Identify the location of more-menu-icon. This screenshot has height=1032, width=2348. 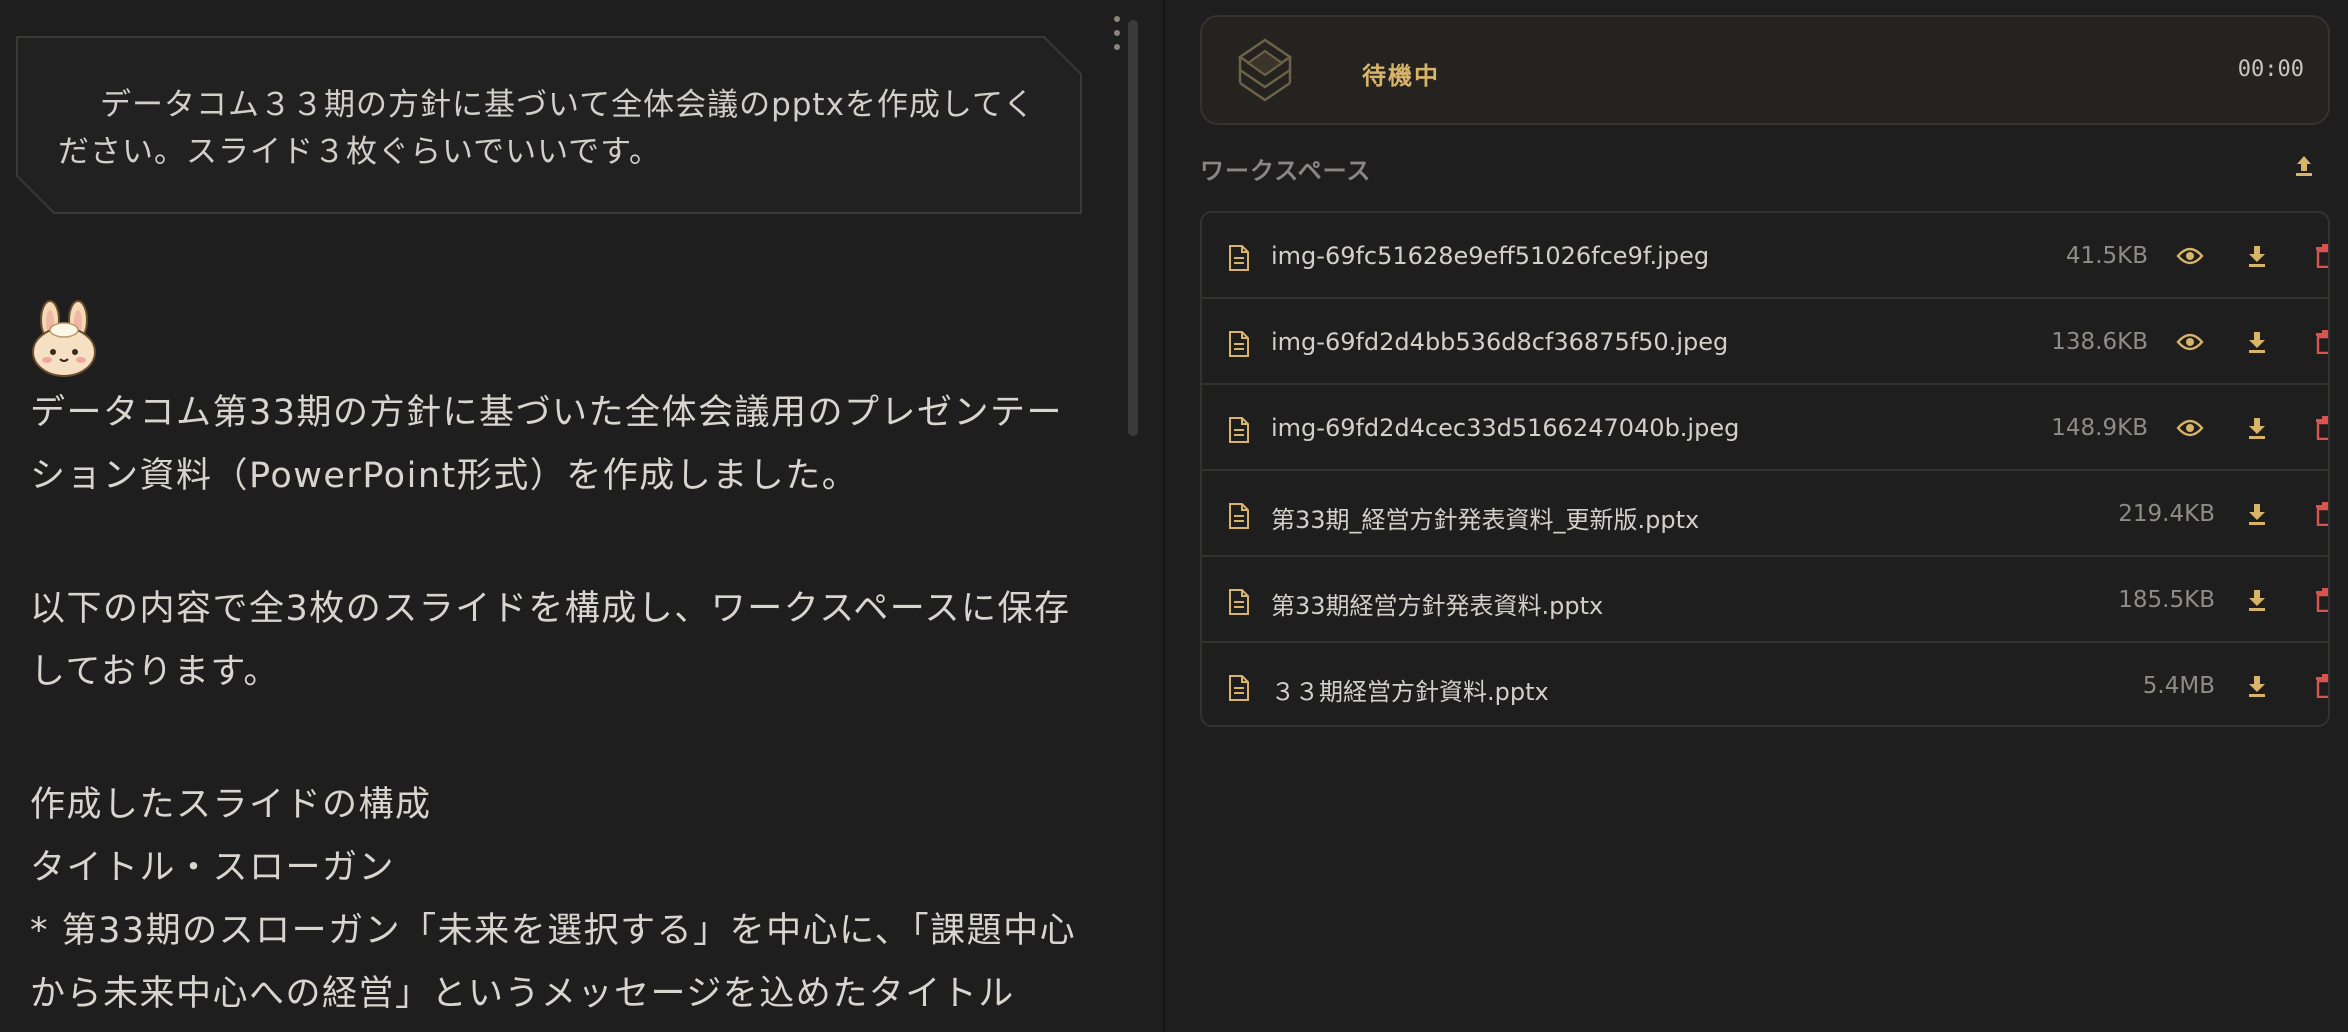
(1117, 33).